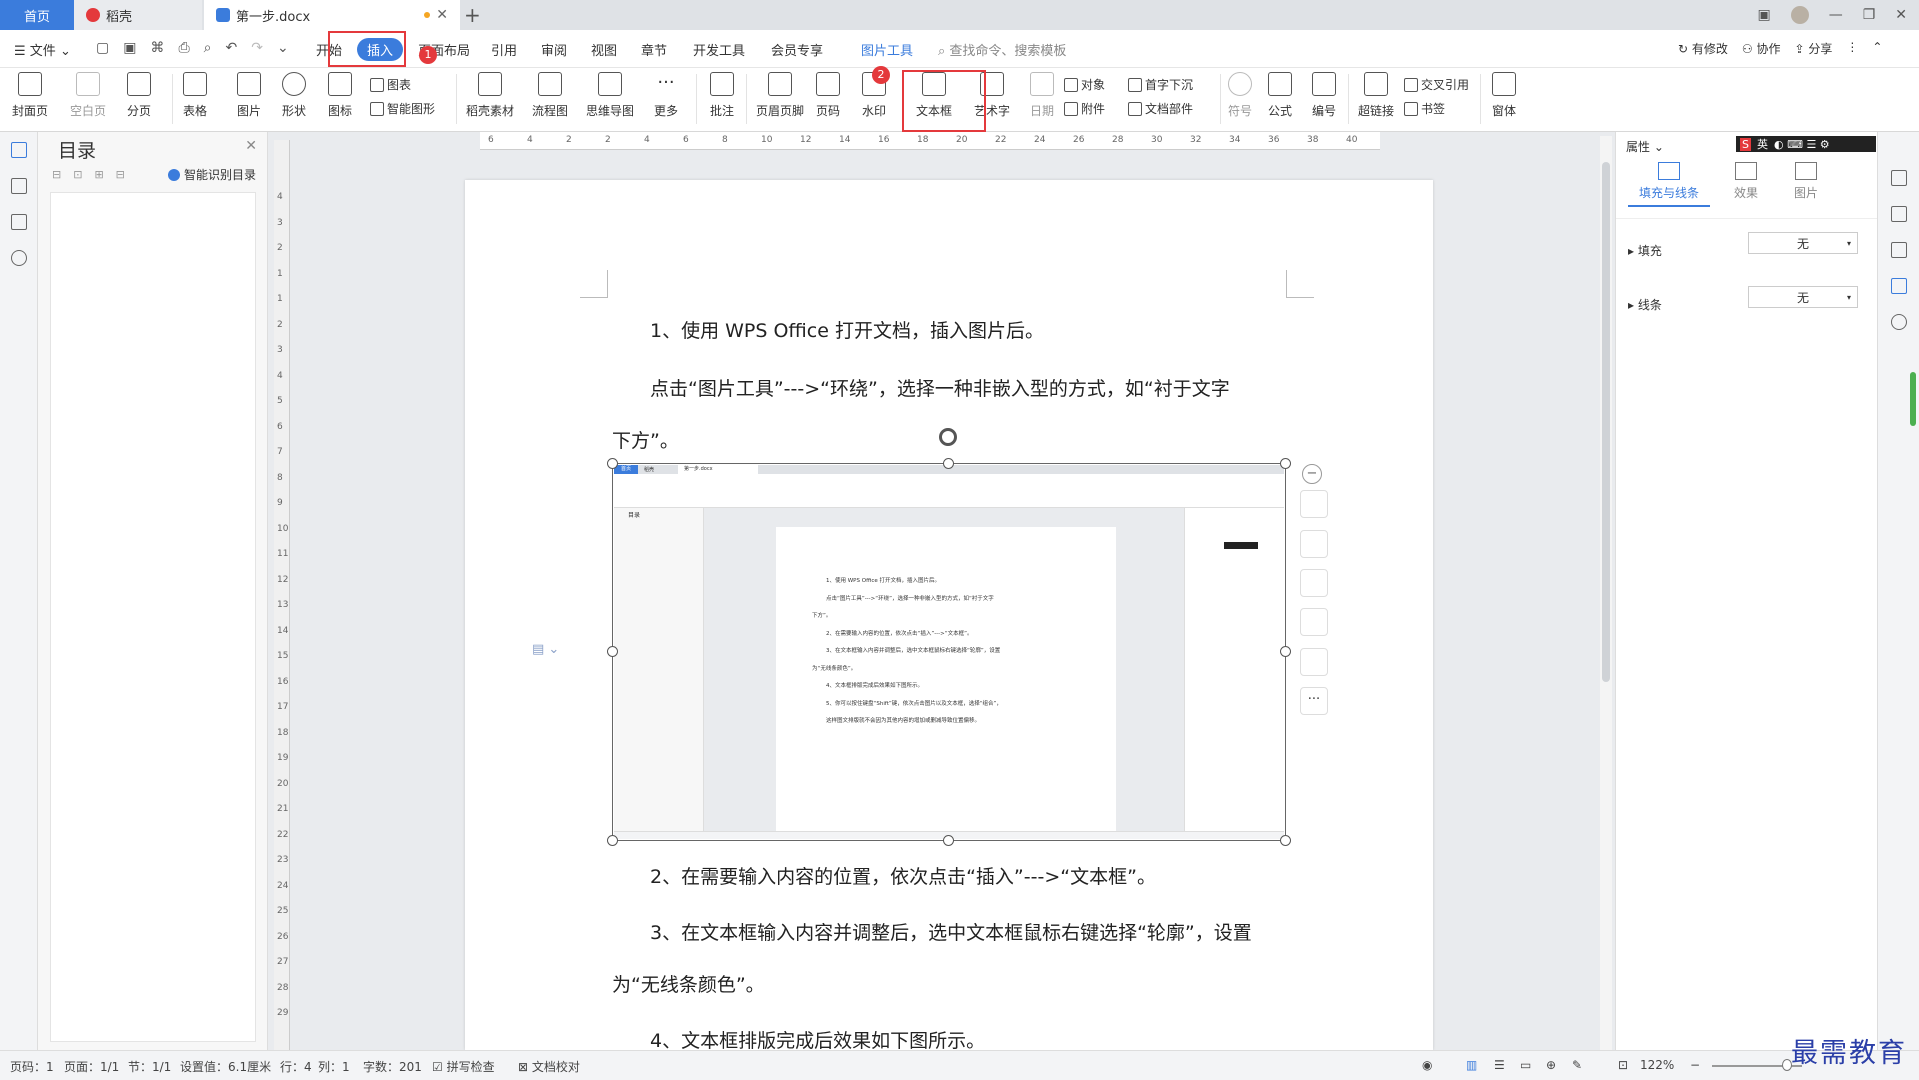  What do you see at coordinates (688, 983) in the screenshot?
I see `doc-paragraph-4-cont: 为“无线条颜色”。` at bounding box center [688, 983].